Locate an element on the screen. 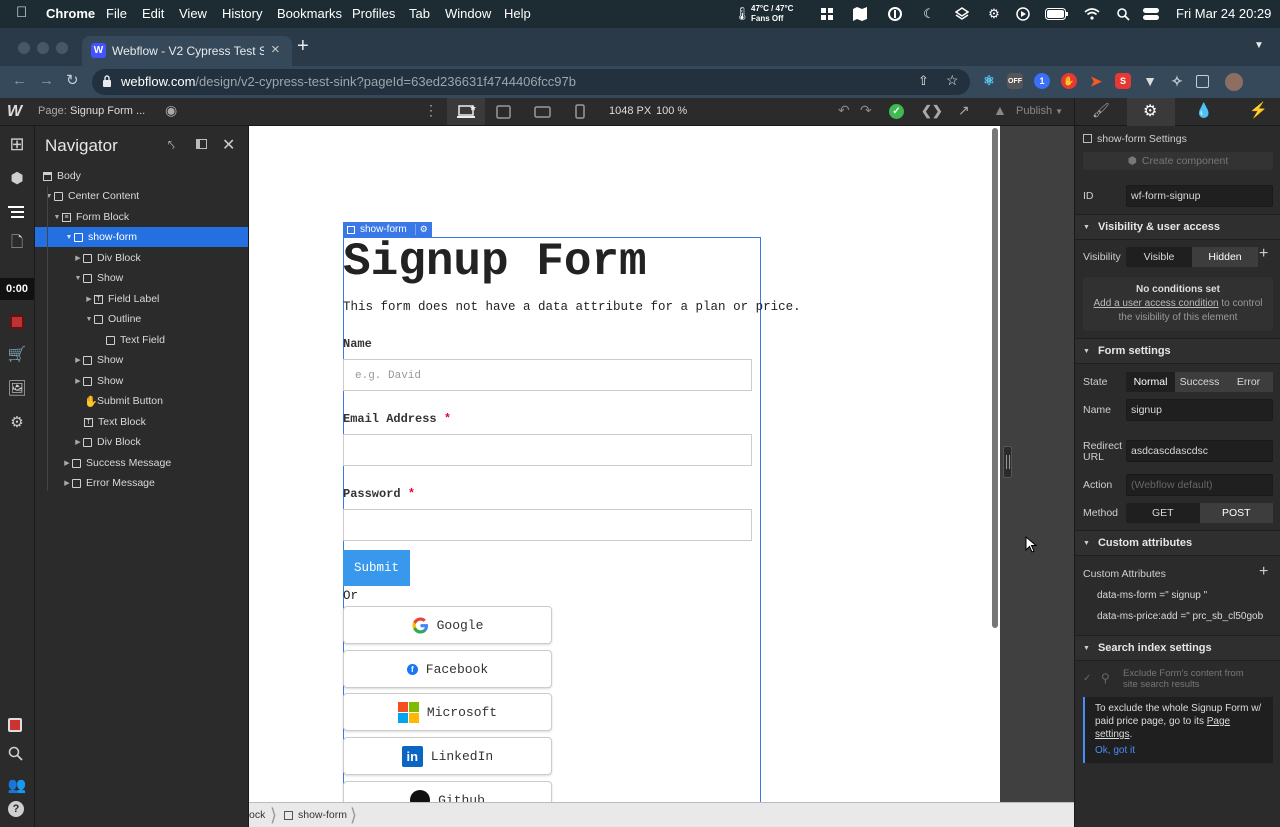 This screenshot has width=1280, height=827. search-index-section-header: ▼ Search index settings is located at coordinates (1177, 648).